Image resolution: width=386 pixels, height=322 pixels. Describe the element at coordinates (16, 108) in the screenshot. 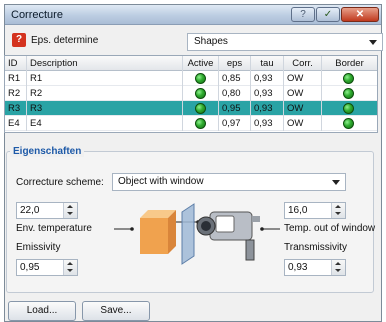

I see `cell-id: R3` at that location.